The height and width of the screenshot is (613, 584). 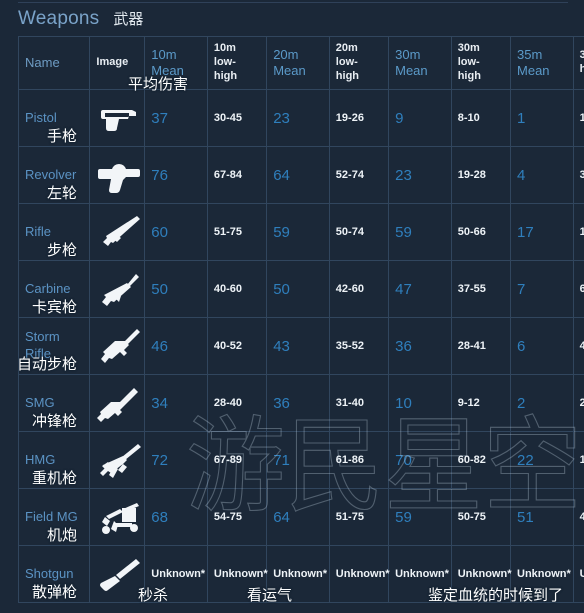 What do you see at coordinates (359, 403) in the screenshot?
I see `cell-m20-range: 31-40` at bounding box center [359, 403].